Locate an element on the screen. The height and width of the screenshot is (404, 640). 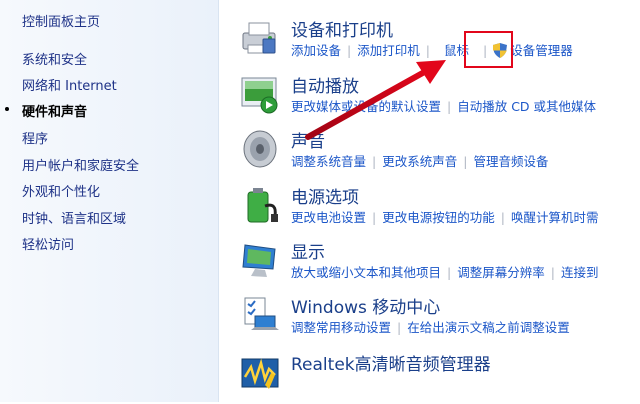
devices-printers-title: 设备和打印机 is located at coordinates (342, 28).